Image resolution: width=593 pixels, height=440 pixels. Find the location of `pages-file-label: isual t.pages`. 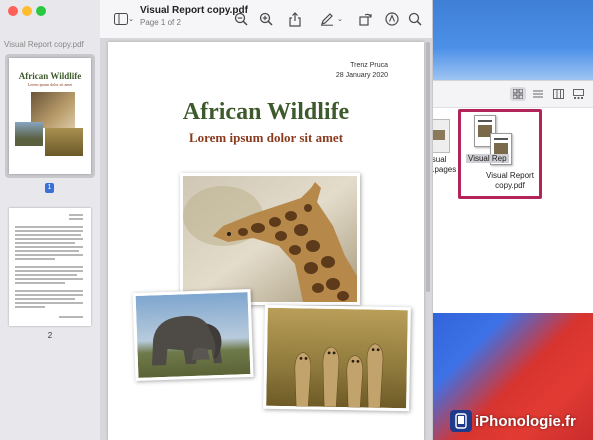

pages-file-label: isual t.pages is located at coordinates (443, 165).